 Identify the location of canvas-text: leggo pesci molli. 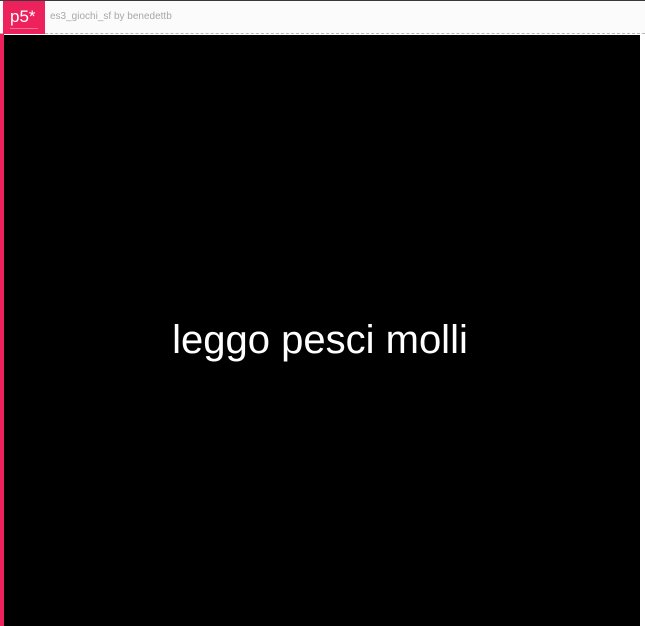
(320, 340).